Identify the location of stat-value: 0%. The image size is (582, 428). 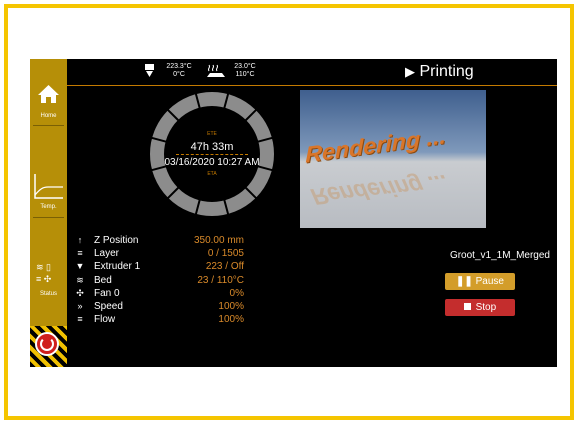
(236, 293).